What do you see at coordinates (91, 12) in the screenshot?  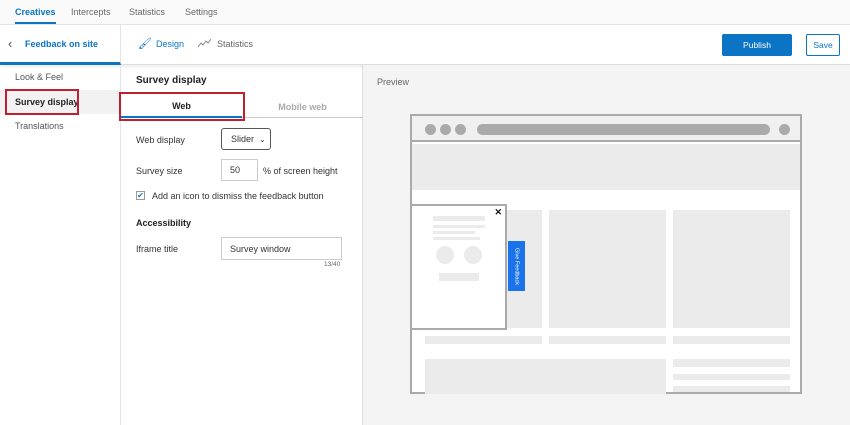 I see `tab-intercepts: Intercepts` at bounding box center [91, 12].